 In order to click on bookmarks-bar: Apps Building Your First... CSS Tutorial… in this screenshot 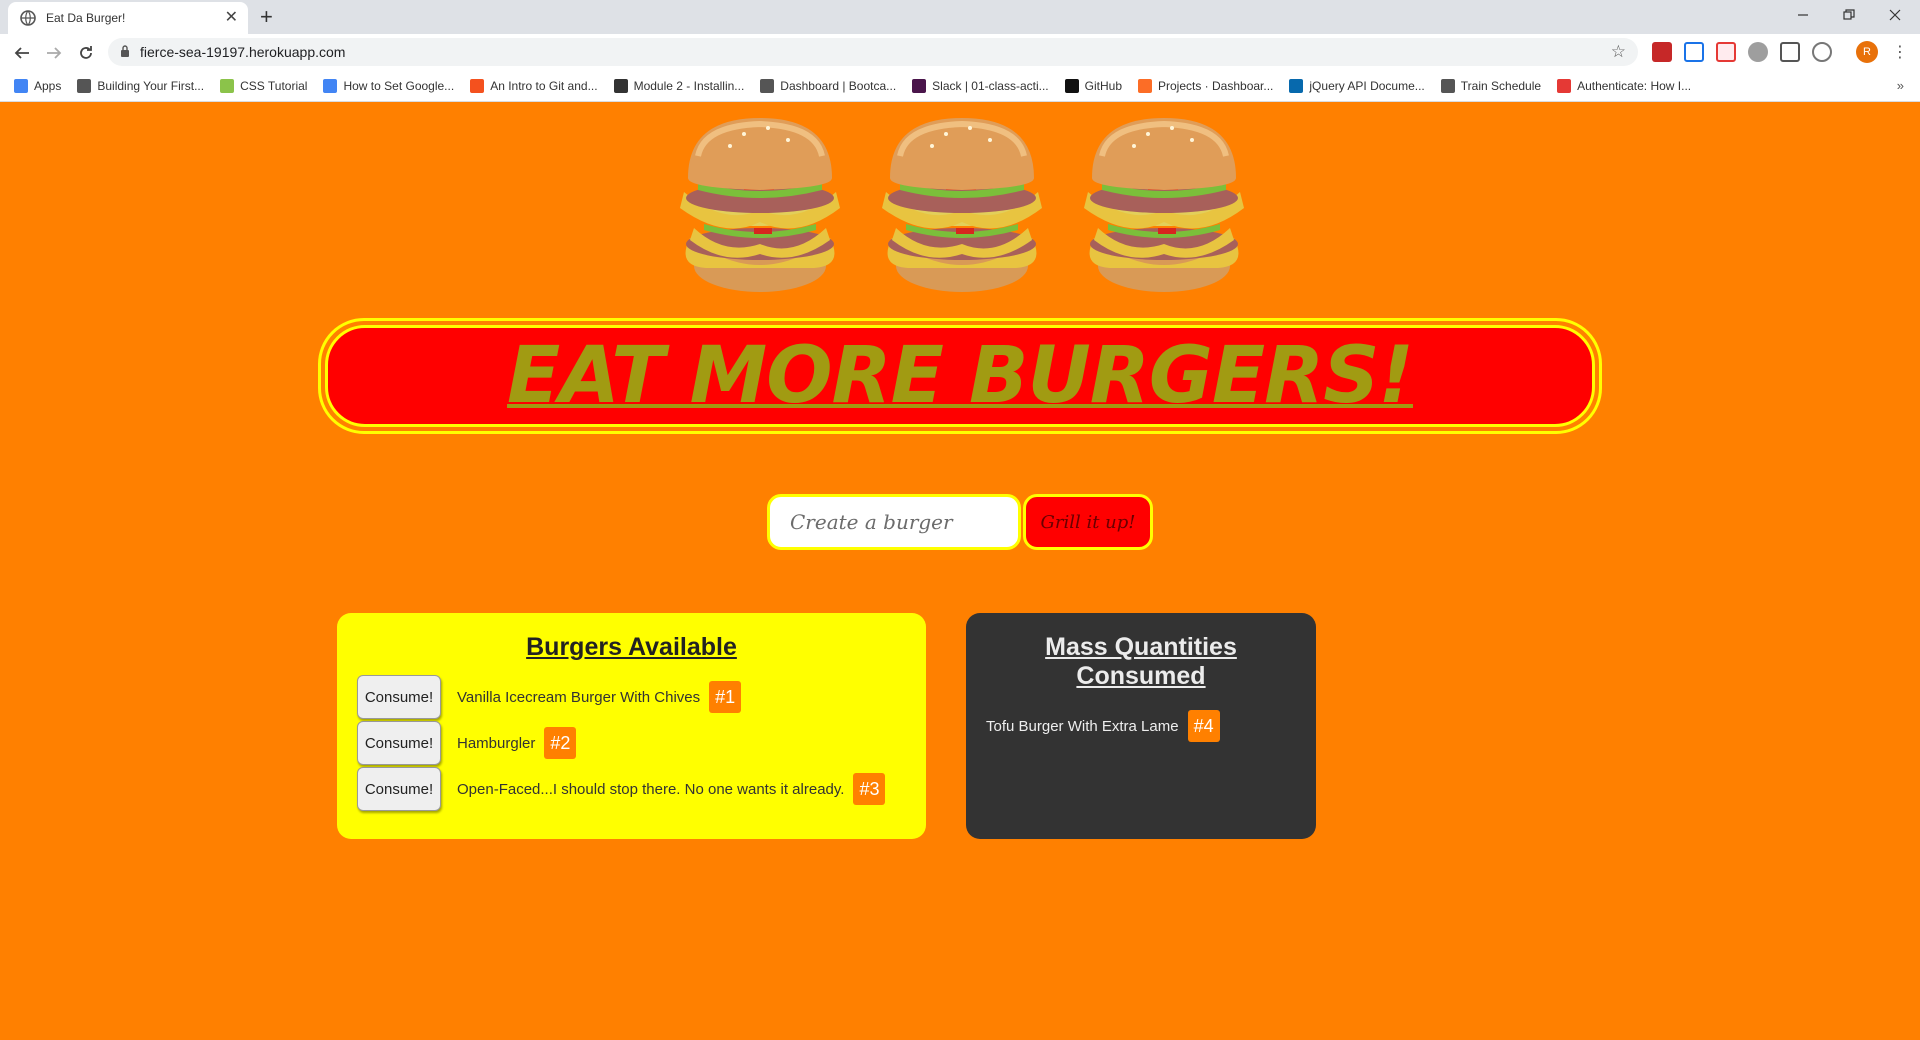, I will do `click(960, 86)`.